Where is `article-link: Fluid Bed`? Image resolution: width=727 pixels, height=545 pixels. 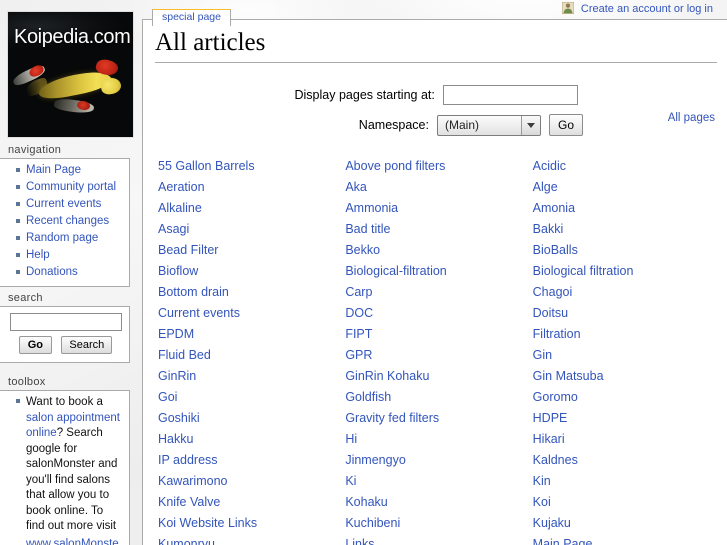
article-link: Fluid Bed is located at coordinates (184, 355).